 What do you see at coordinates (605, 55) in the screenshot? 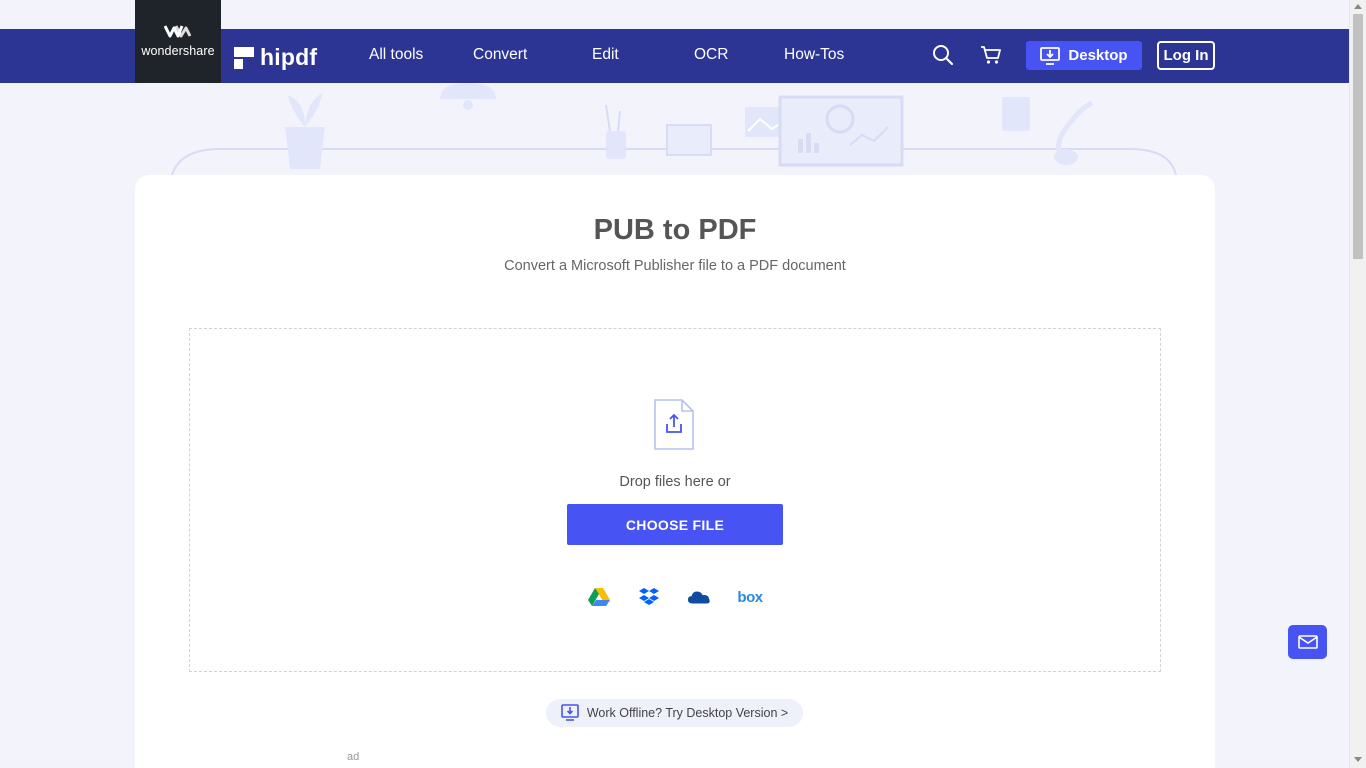
I see `nav-edit: Edit` at bounding box center [605, 55].